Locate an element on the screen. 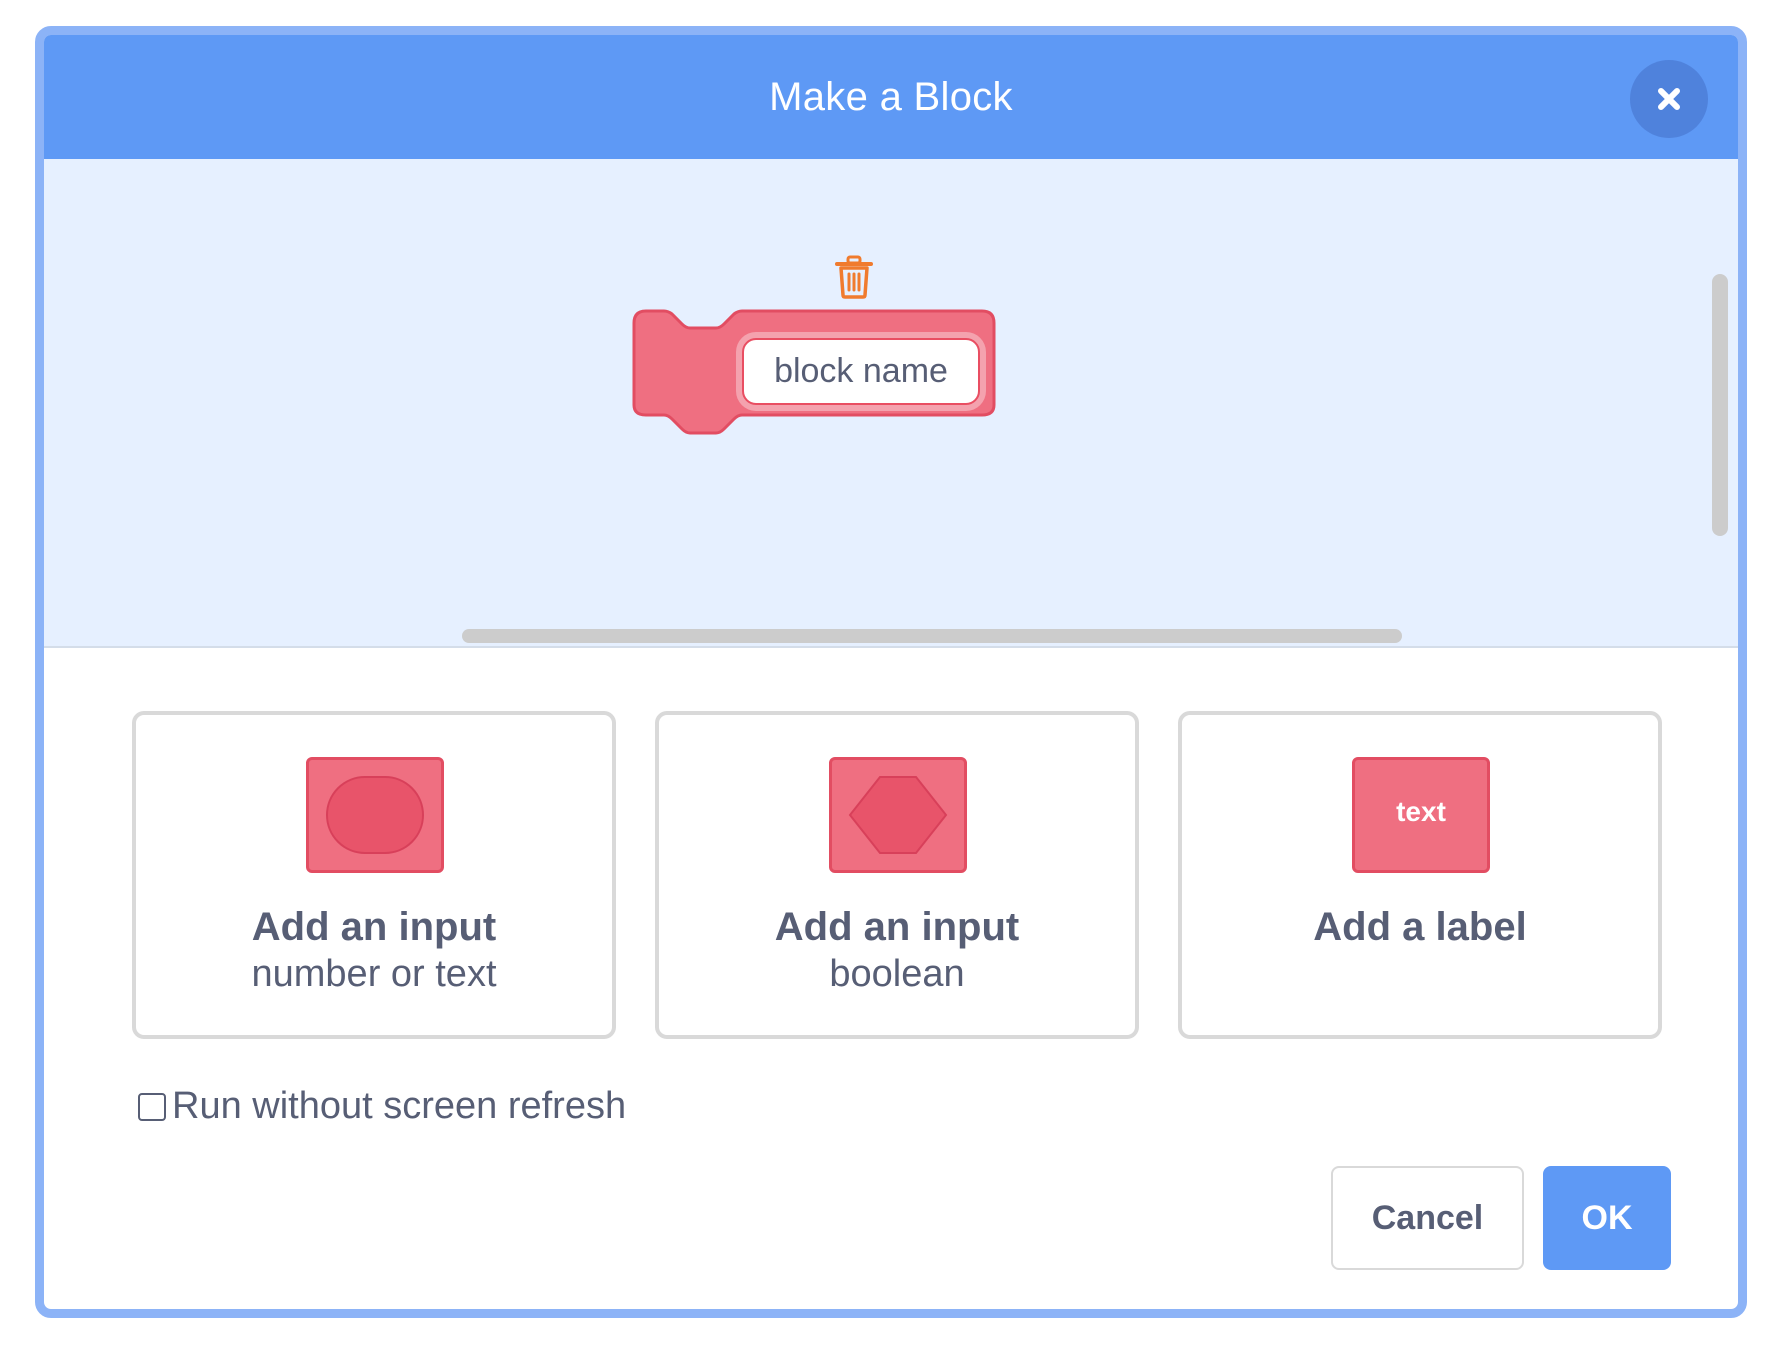 The height and width of the screenshot is (1350, 1783). run-without-refresh-row: Run without screen refresh is located at coordinates (382, 1106).